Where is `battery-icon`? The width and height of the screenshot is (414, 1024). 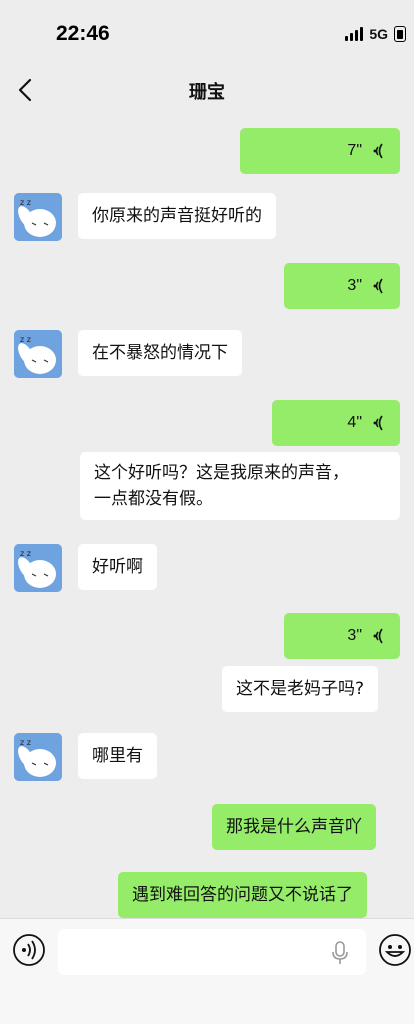
battery-icon is located at coordinates (400, 34).